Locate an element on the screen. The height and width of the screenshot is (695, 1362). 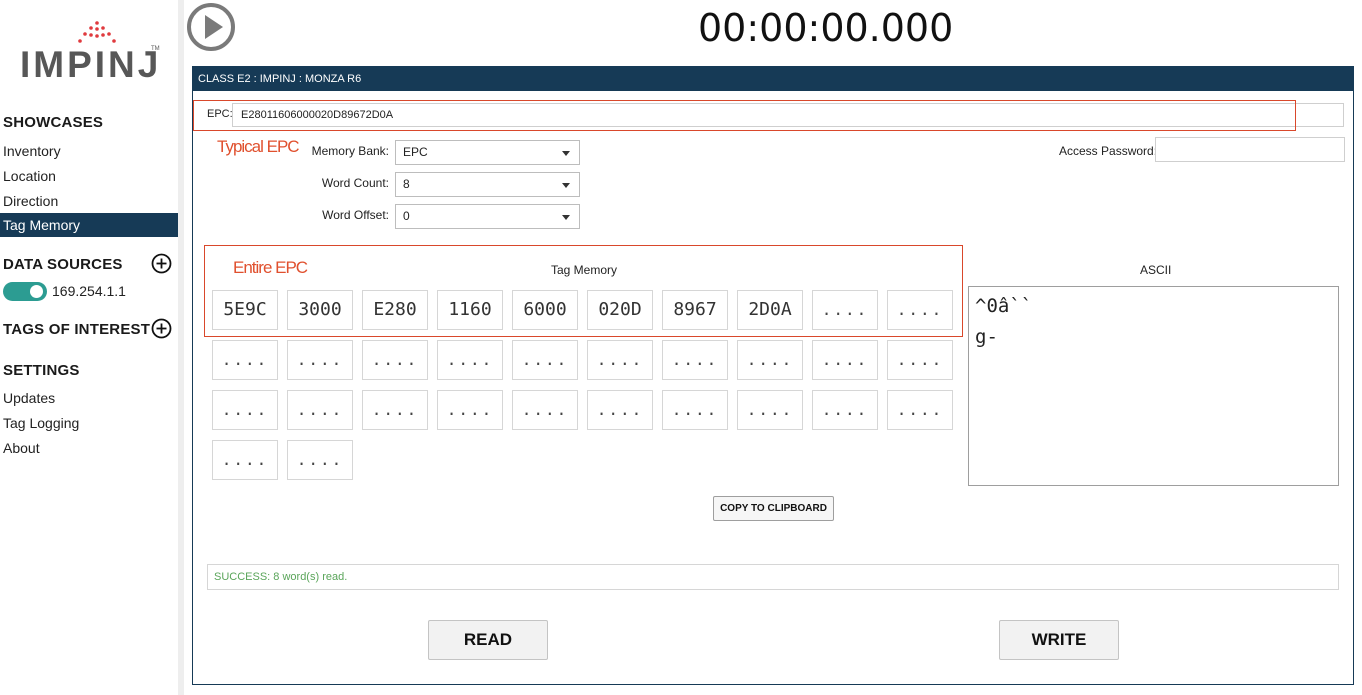
memory-bank-select: EPC is located at coordinates (487, 152).